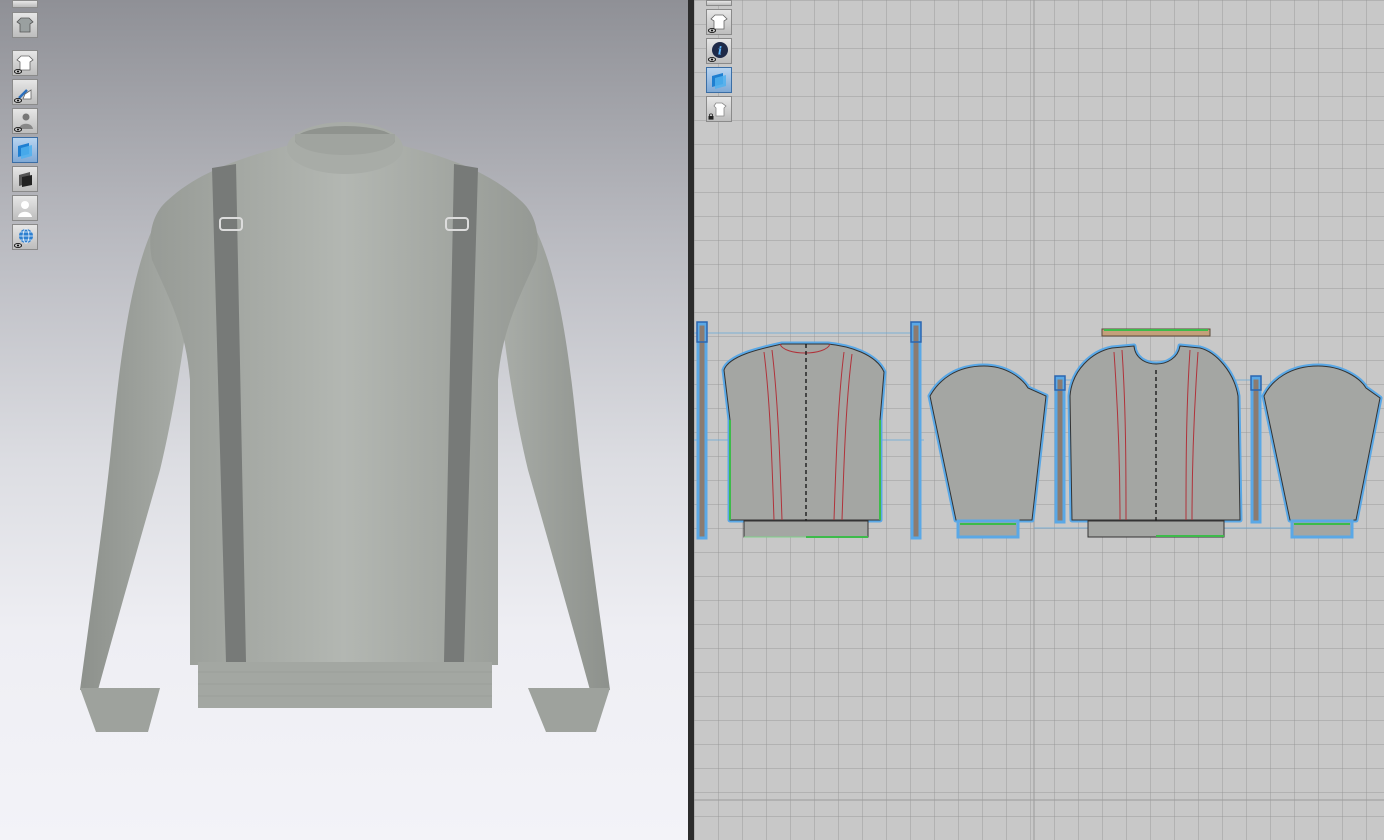  I want to click on show-avatar-icon, so click(25, 121).